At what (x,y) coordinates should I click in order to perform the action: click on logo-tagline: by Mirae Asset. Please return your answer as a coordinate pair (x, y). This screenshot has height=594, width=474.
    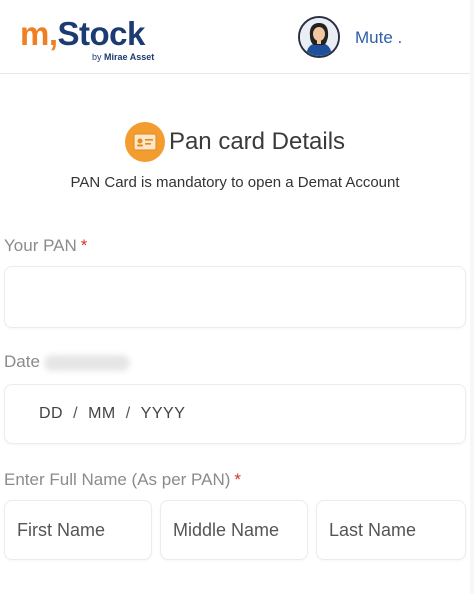
    Looking at the image, I should click on (123, 57).